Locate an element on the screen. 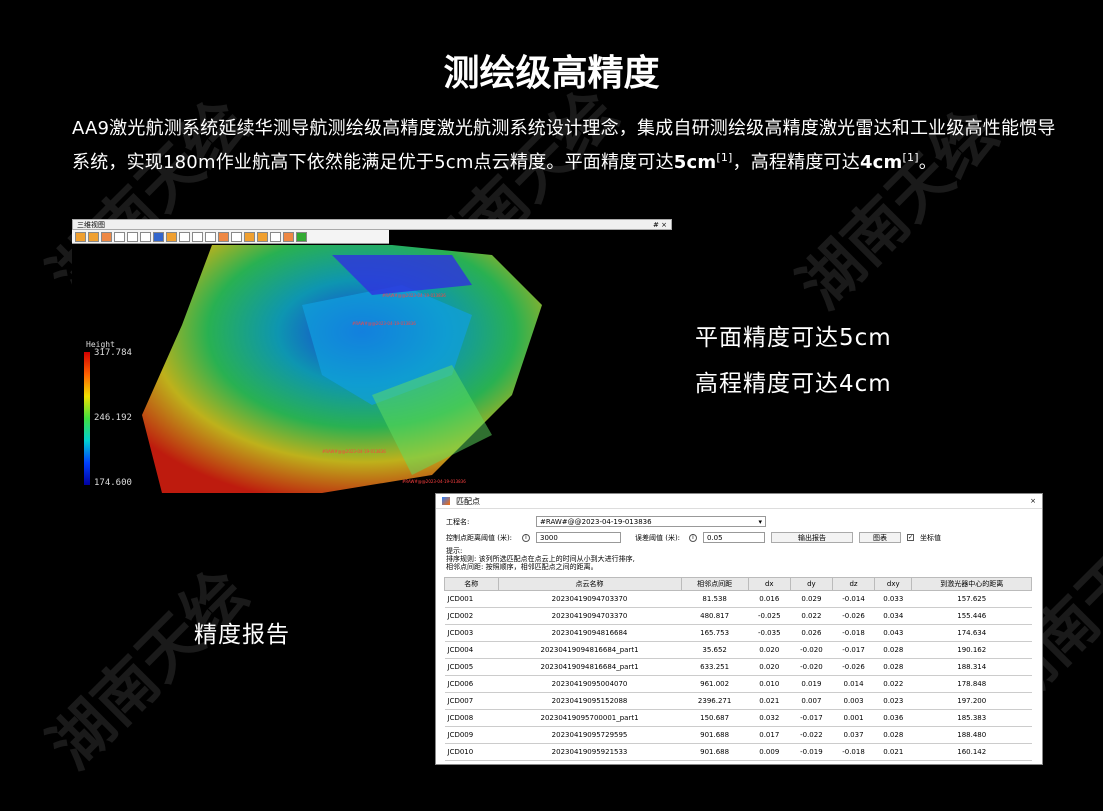 This screenshot has width=1103, height=811. table-cell: 0.016 is located at coordinates (769, 599).